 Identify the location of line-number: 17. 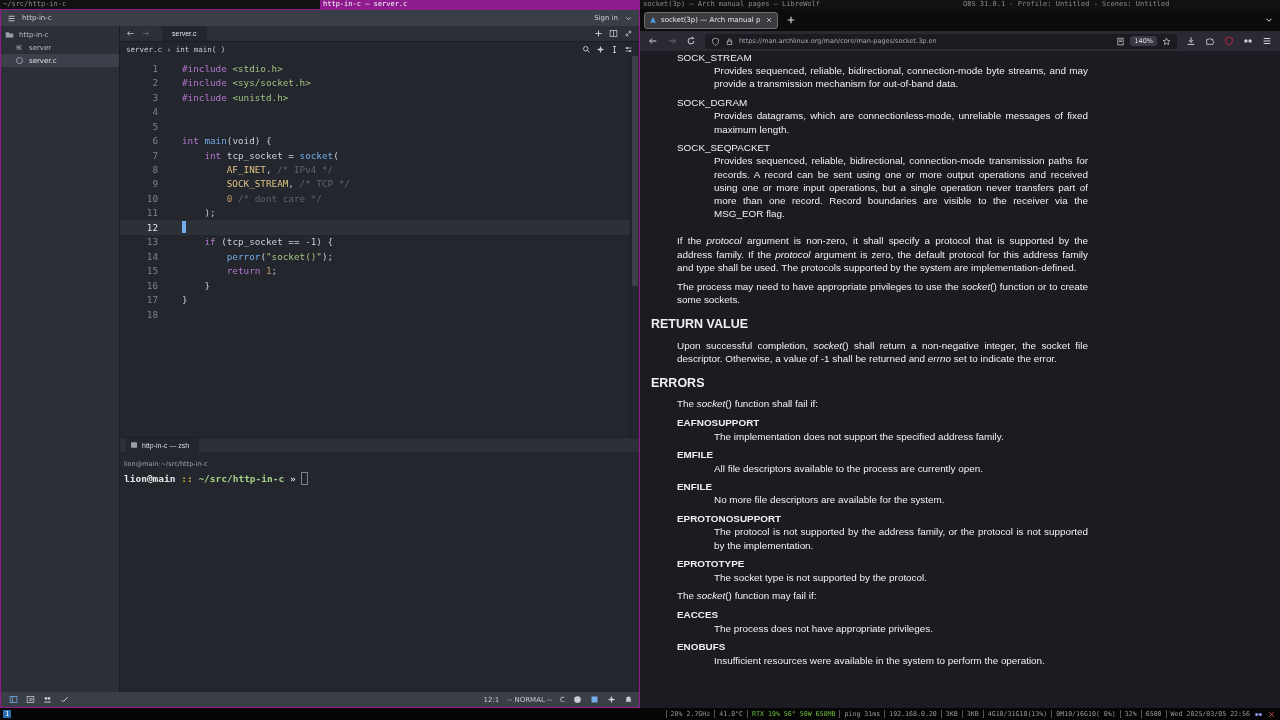
(151, 300).